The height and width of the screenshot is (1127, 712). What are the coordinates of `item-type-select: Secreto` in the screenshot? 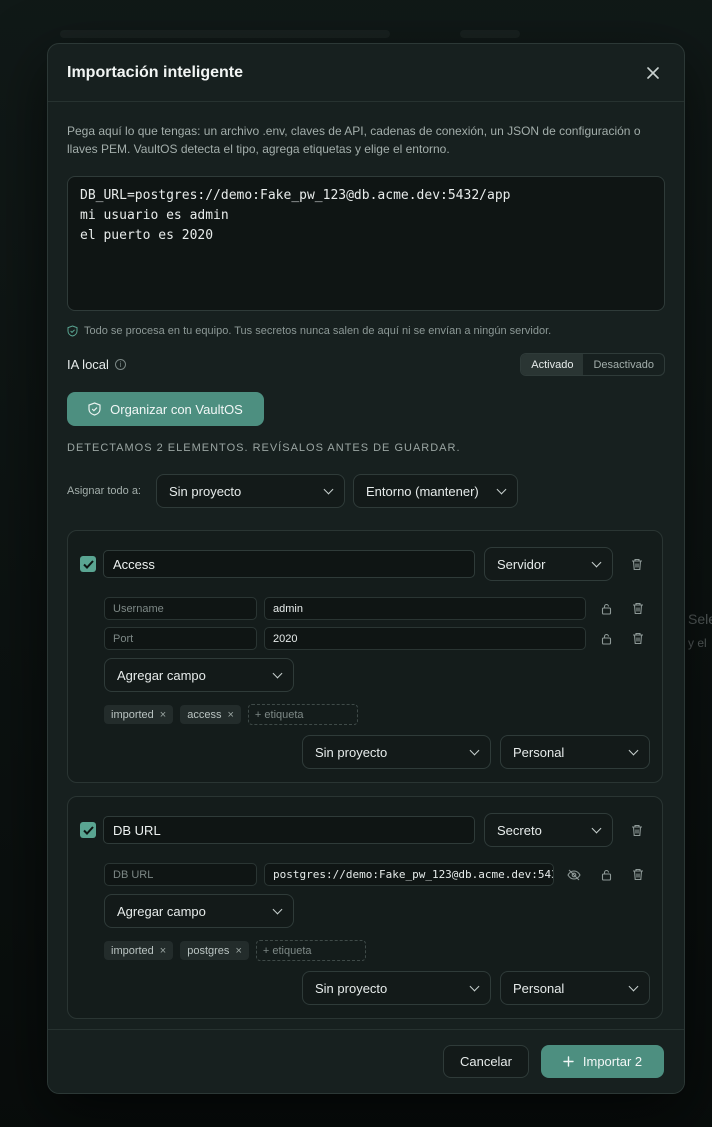 It's located at (548, 830).